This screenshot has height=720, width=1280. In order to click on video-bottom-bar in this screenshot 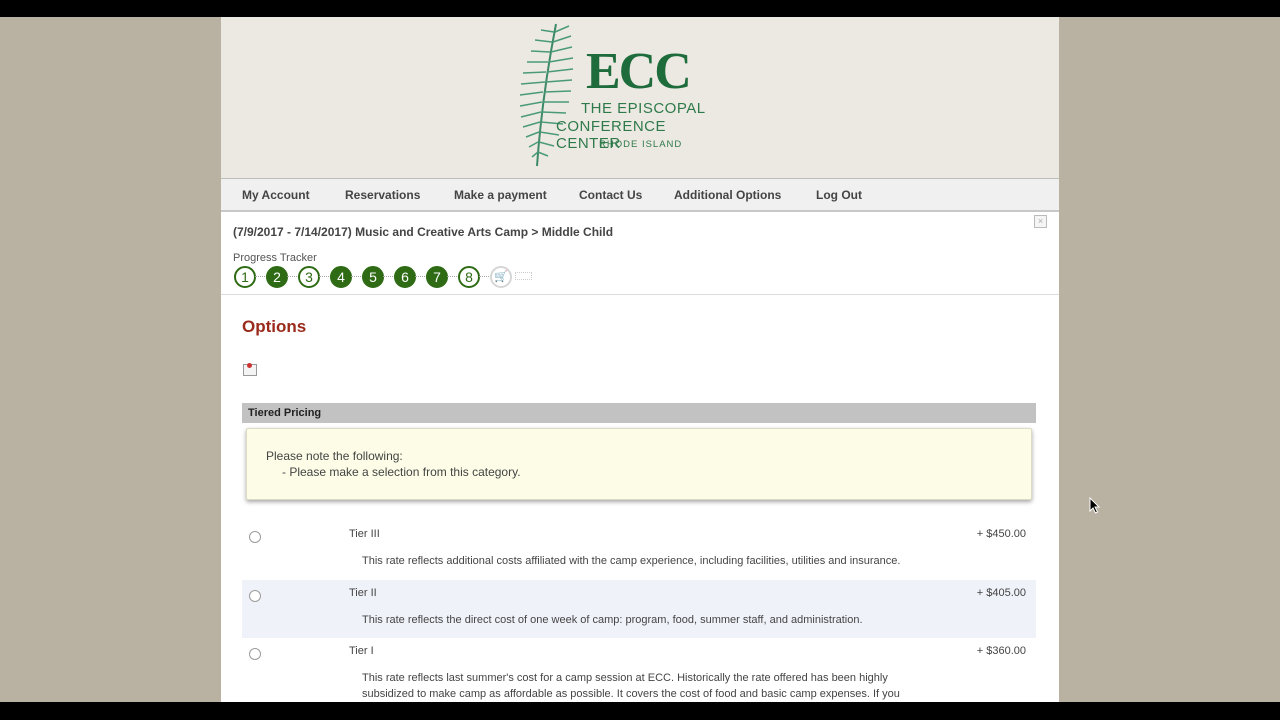, I will do `click(640, 711)`.